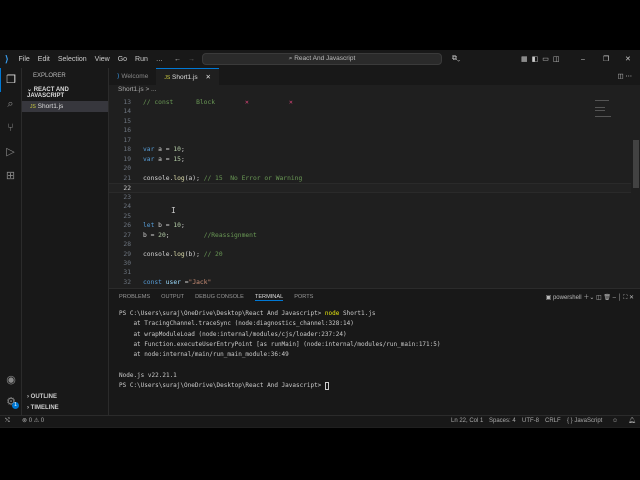 The width and height of the screenshot is (640, 480). Describe the element at coordinates (625, 298) in the screenshot. I see `maximize-panel-icon: ⛶` at that location.